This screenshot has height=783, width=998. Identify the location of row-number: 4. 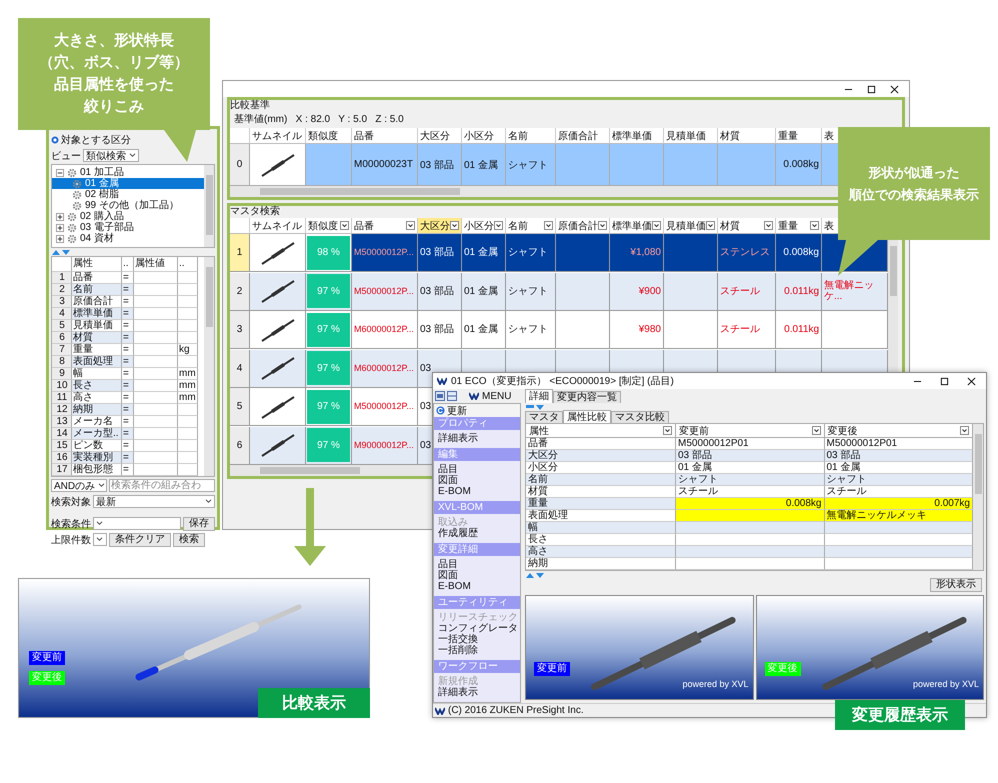
(240, 369).